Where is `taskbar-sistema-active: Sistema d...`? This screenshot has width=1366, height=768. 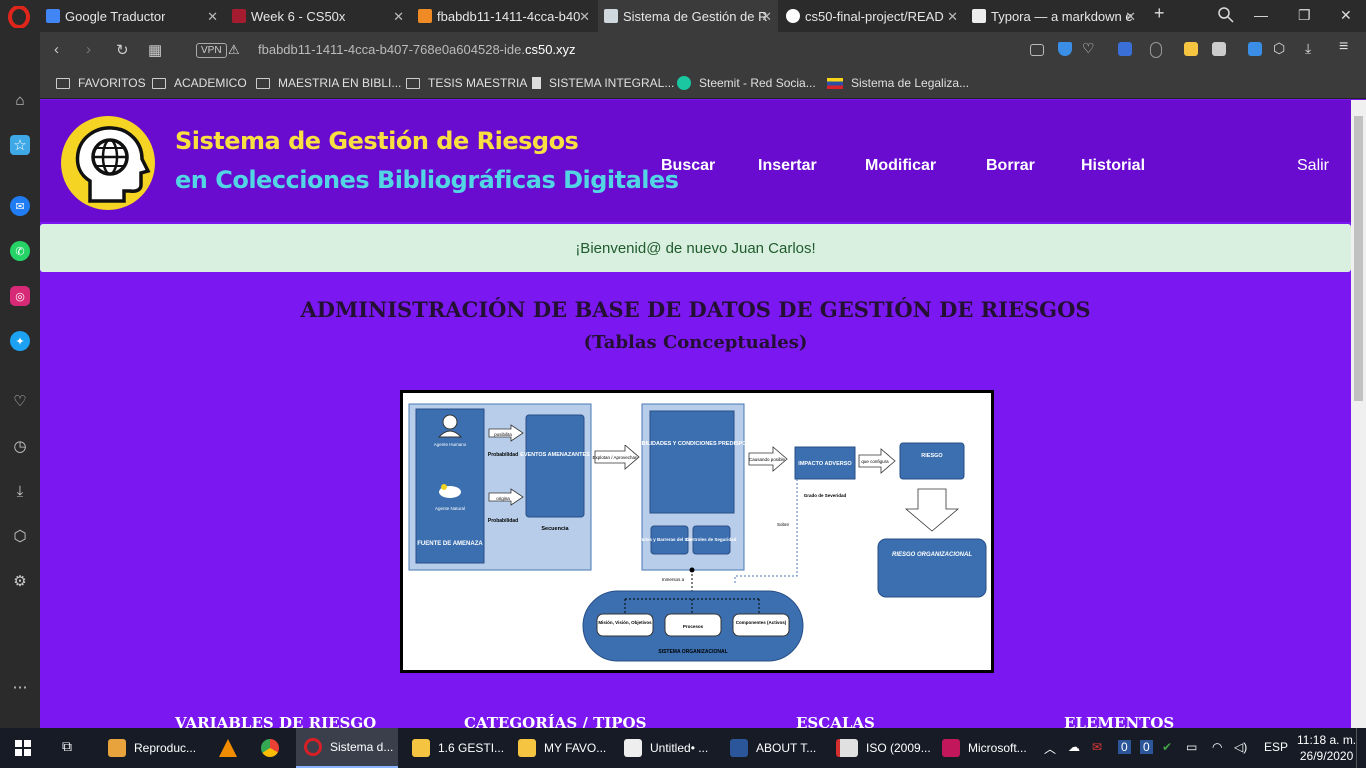 taskbar-sistema-active: Sistema d... is located at coordinates (347, 748).